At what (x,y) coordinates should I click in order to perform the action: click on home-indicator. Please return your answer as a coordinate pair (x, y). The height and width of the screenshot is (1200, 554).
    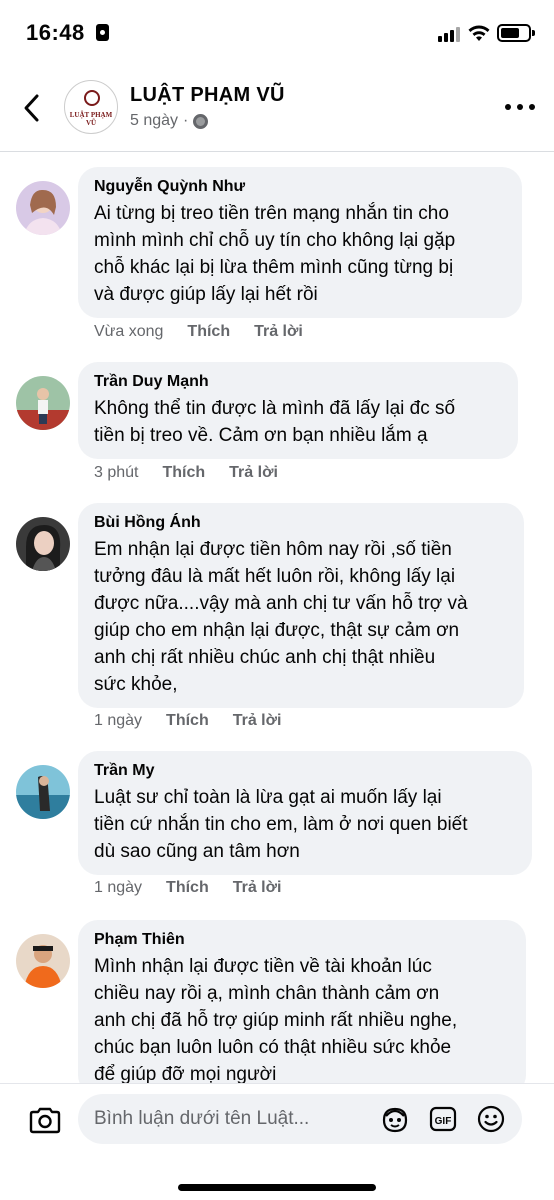
    Looking at the image, I should click on (277, 1187).